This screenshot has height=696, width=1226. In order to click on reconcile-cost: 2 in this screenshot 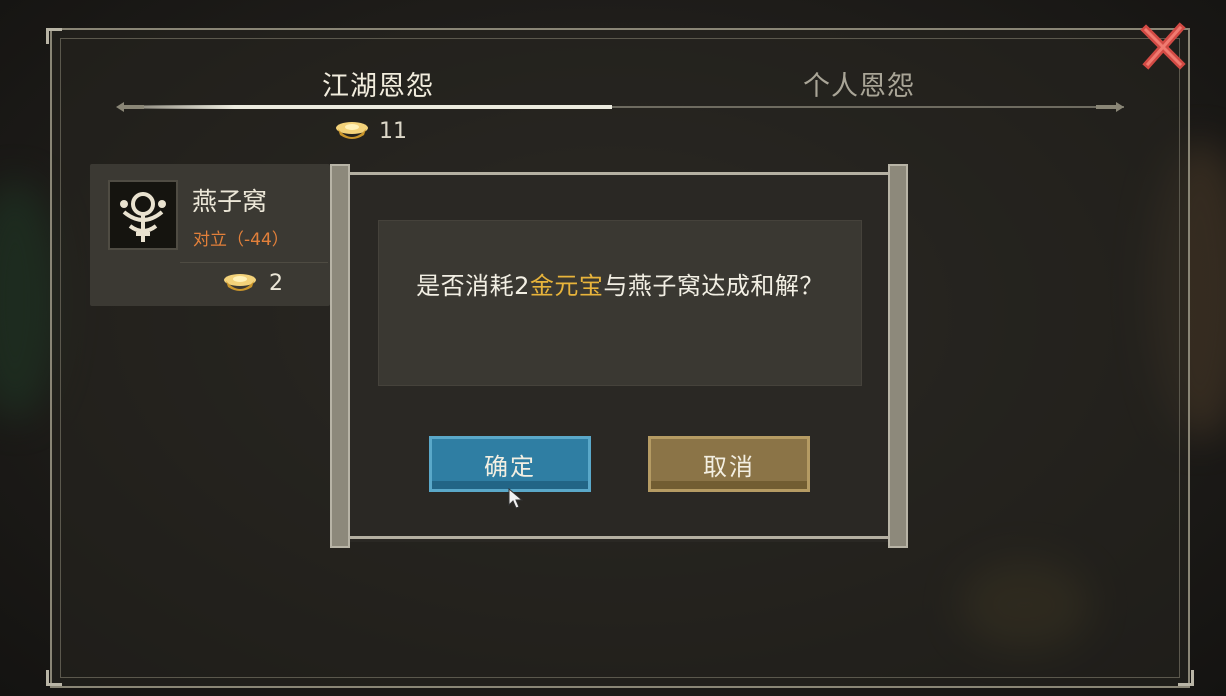, I will do `click(252, 283)`.